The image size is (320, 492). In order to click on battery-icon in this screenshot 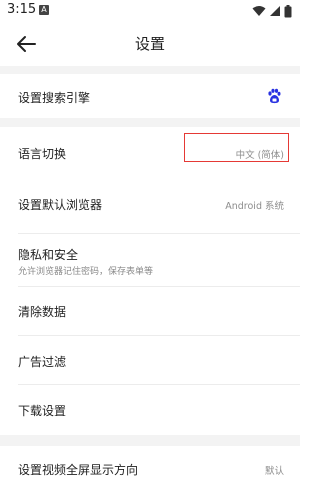, I will do `click(288, 10)`.